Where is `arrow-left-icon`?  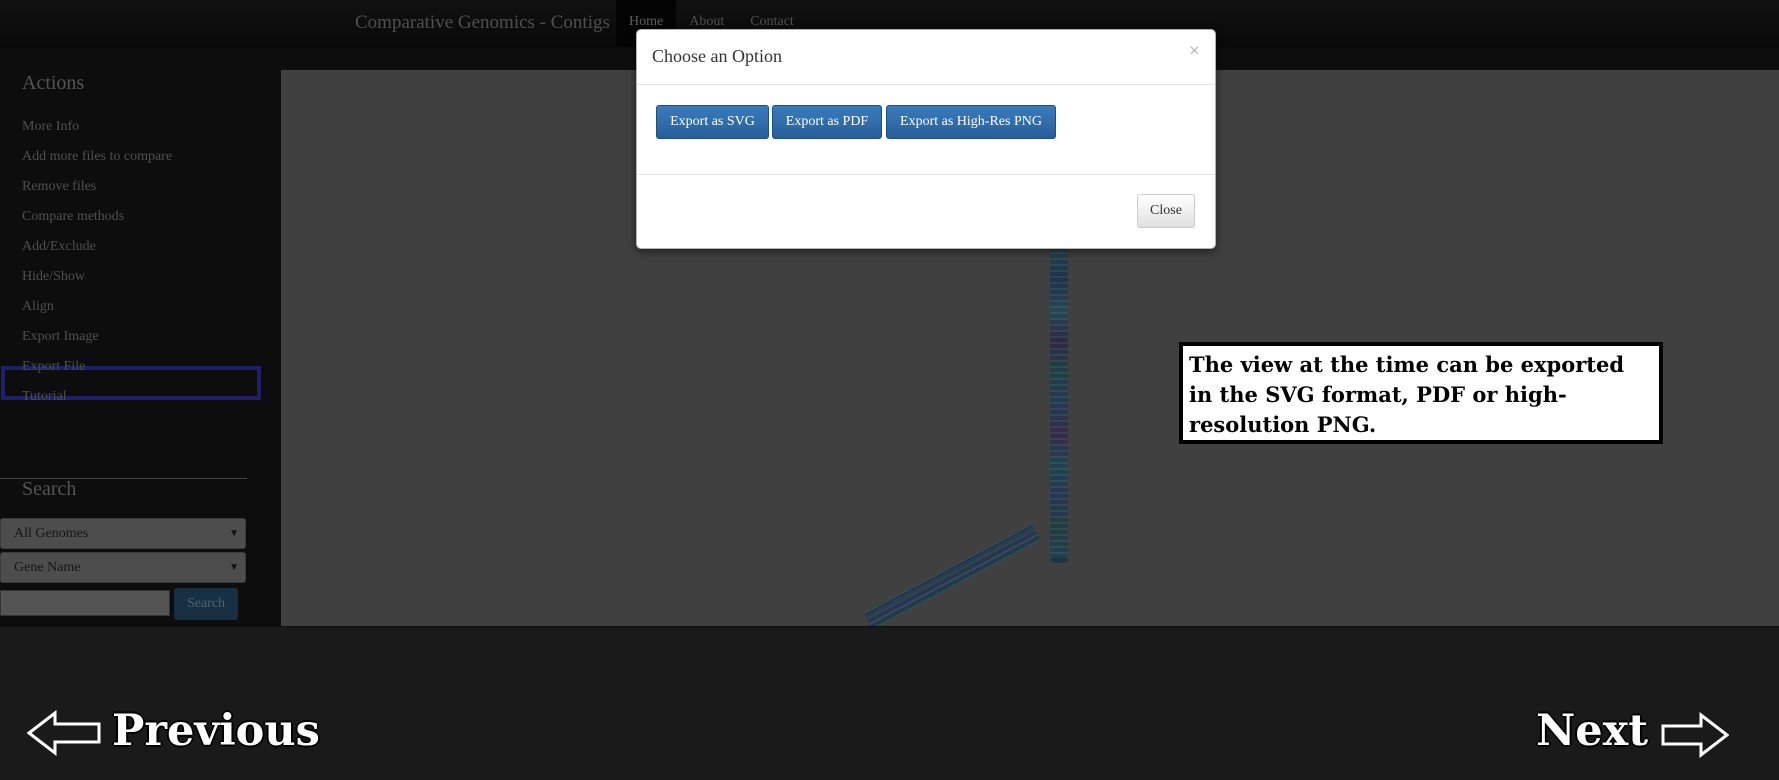
arrow-left-icon is located at coordinates (65, 733).